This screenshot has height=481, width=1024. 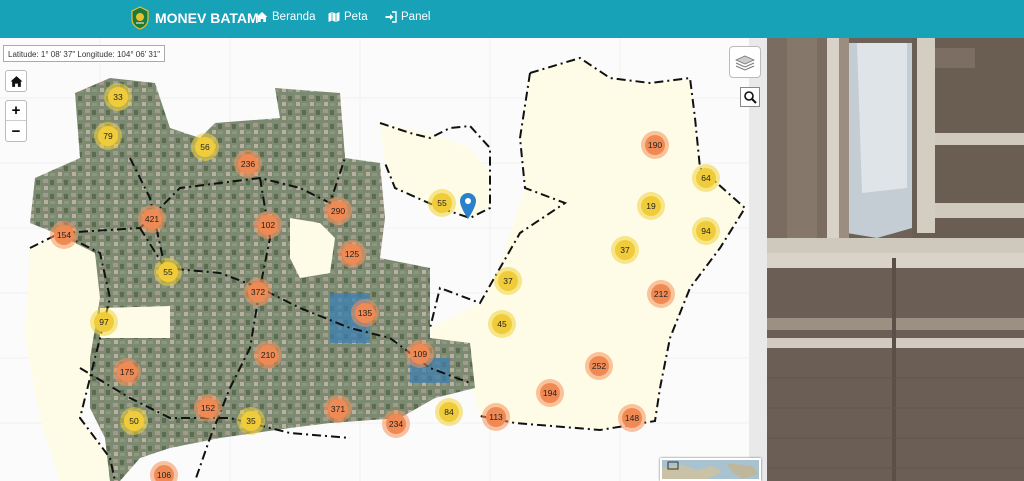 I want to click on cluster-marker: 236, so click(x=248, y=164).